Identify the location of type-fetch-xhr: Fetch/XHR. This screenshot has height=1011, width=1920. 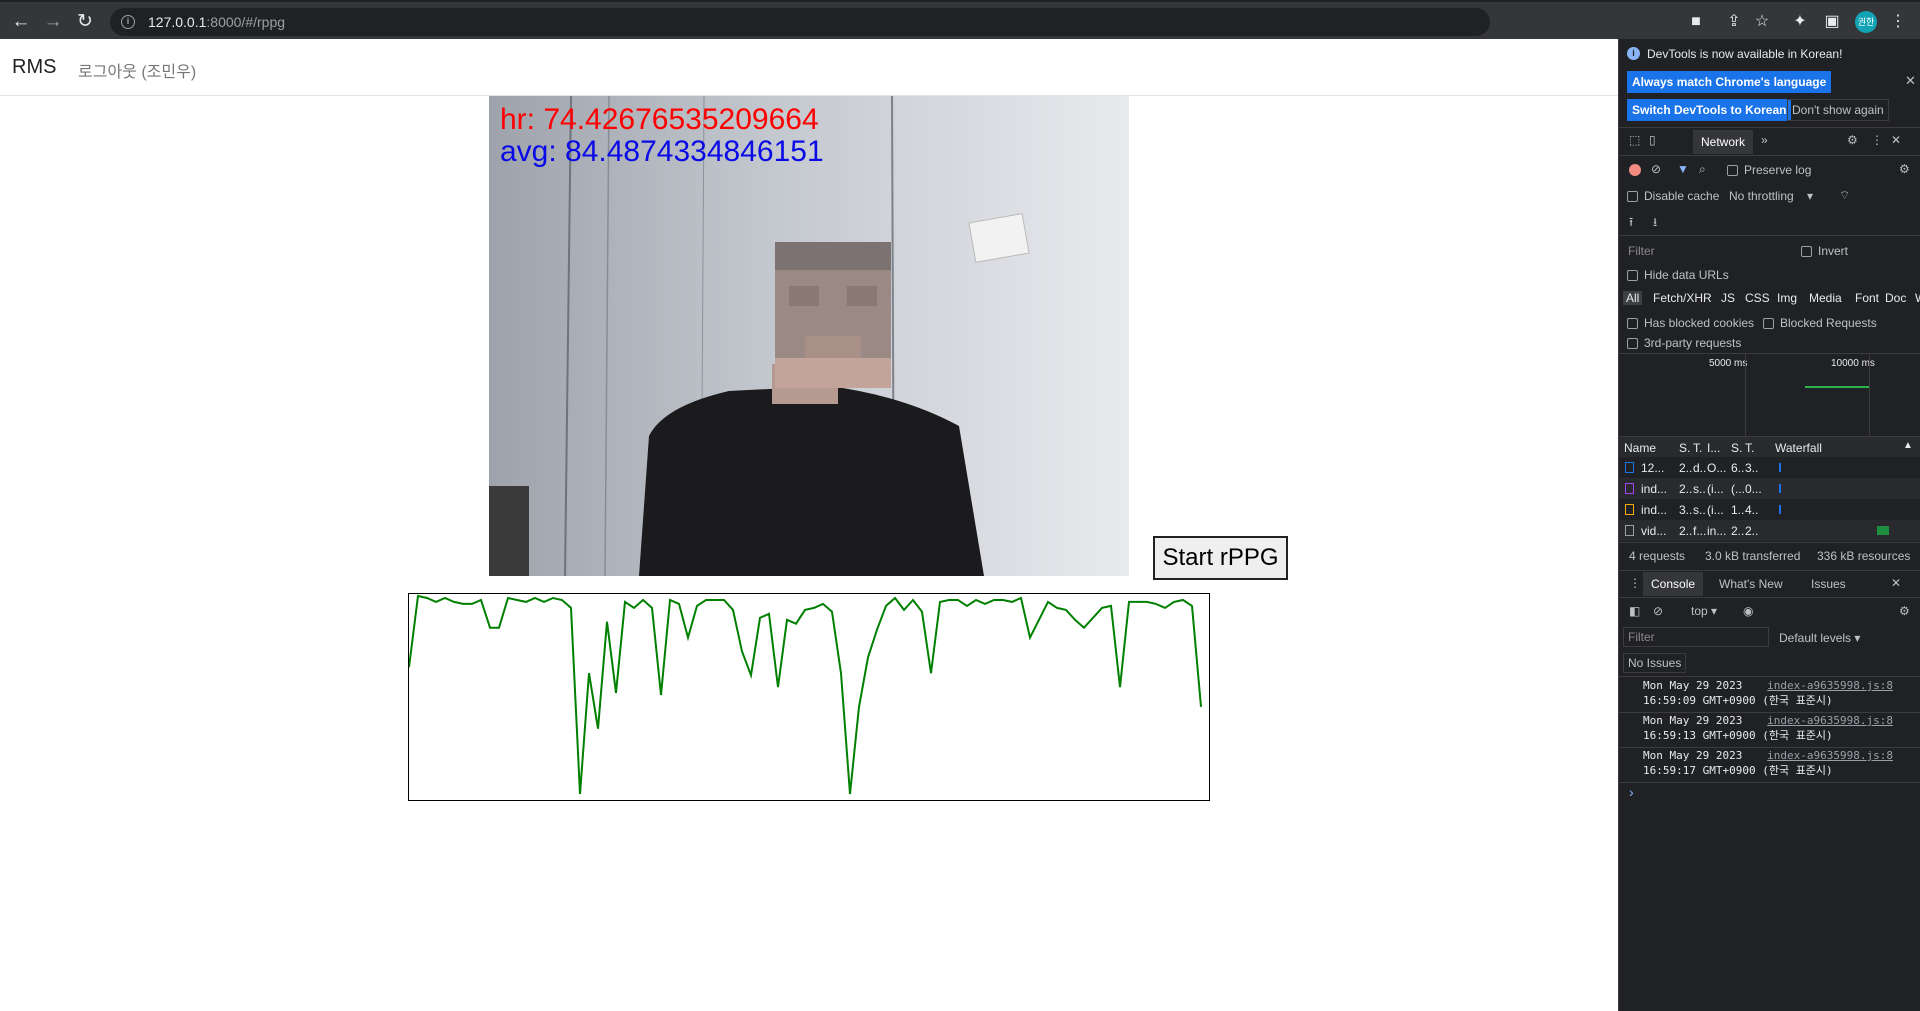
(1682, 298).